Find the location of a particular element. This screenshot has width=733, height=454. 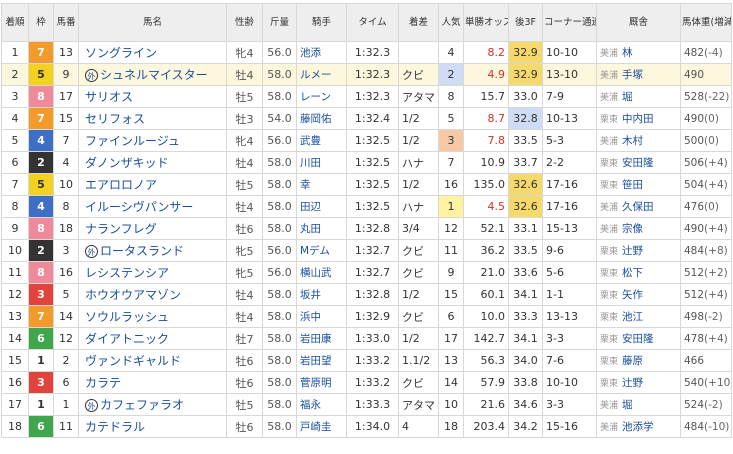

odds-cell: 7.8 is located at coordinates (486, 140).